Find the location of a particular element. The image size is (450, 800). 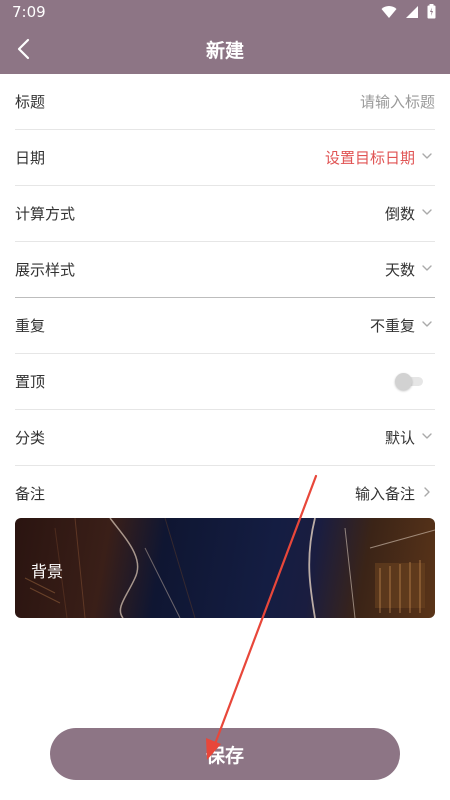

status-bar: 7:09 is located at coordinates (225, 12).